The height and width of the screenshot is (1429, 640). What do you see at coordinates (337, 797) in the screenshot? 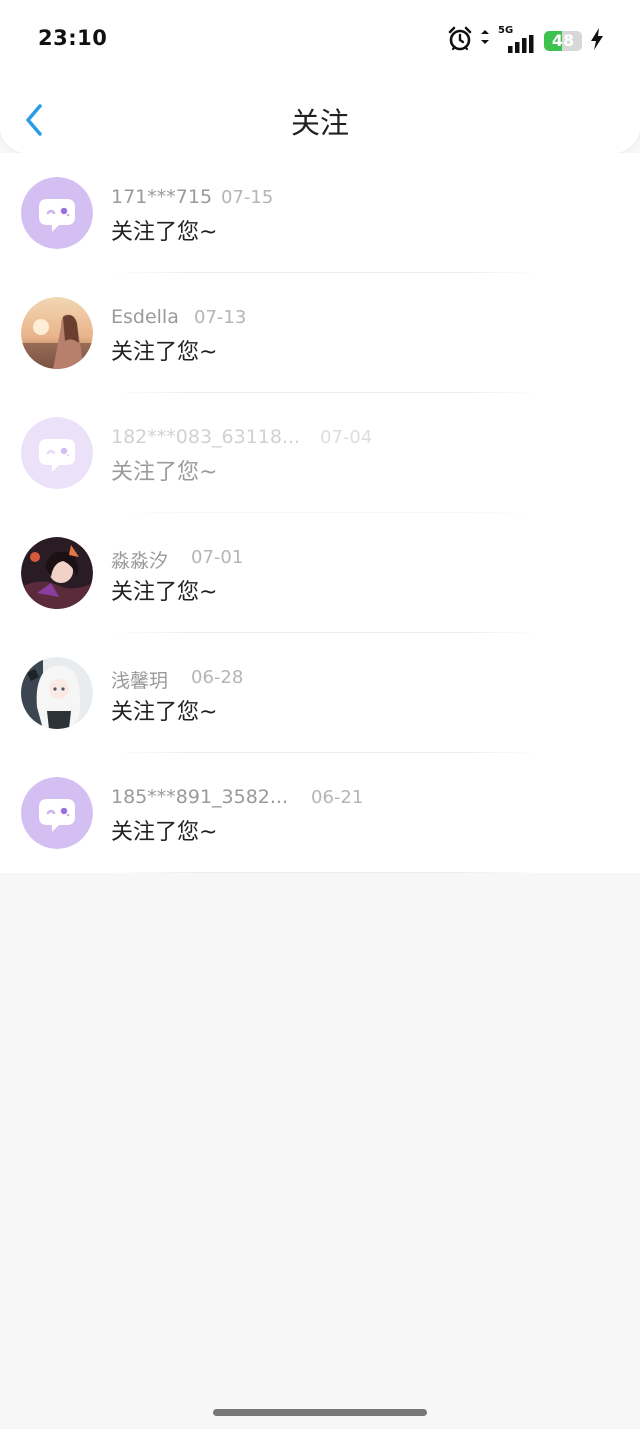
I see `follow-date: 06-21` at bounding box center [337, 797].